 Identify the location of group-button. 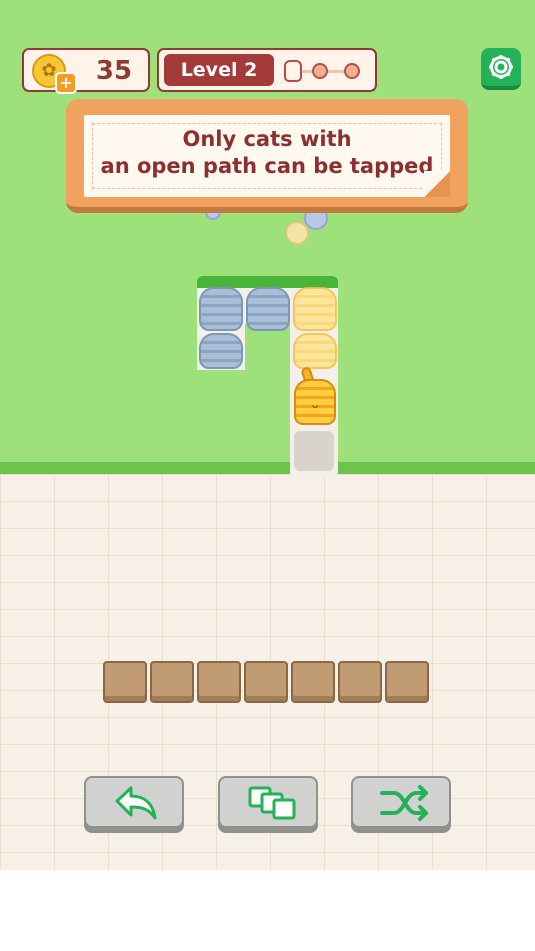
(268, 802).